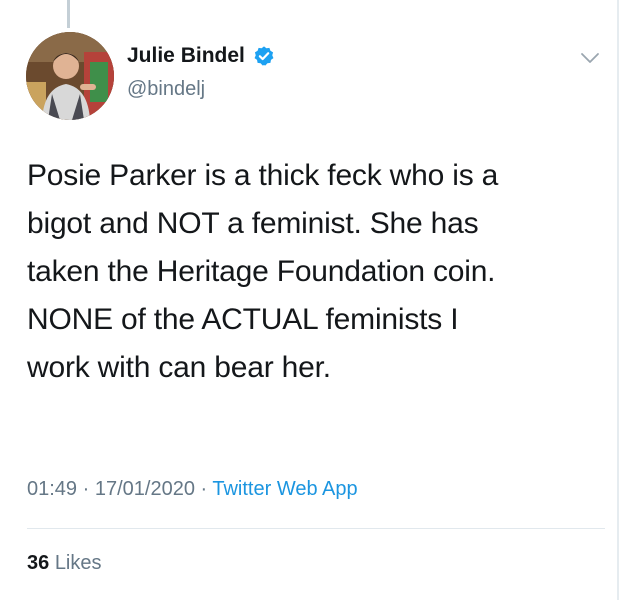  What do you see at coordinates (68, 14) in the screenshot?
I see `thread-connector-line` at bounding box center [68, 14].